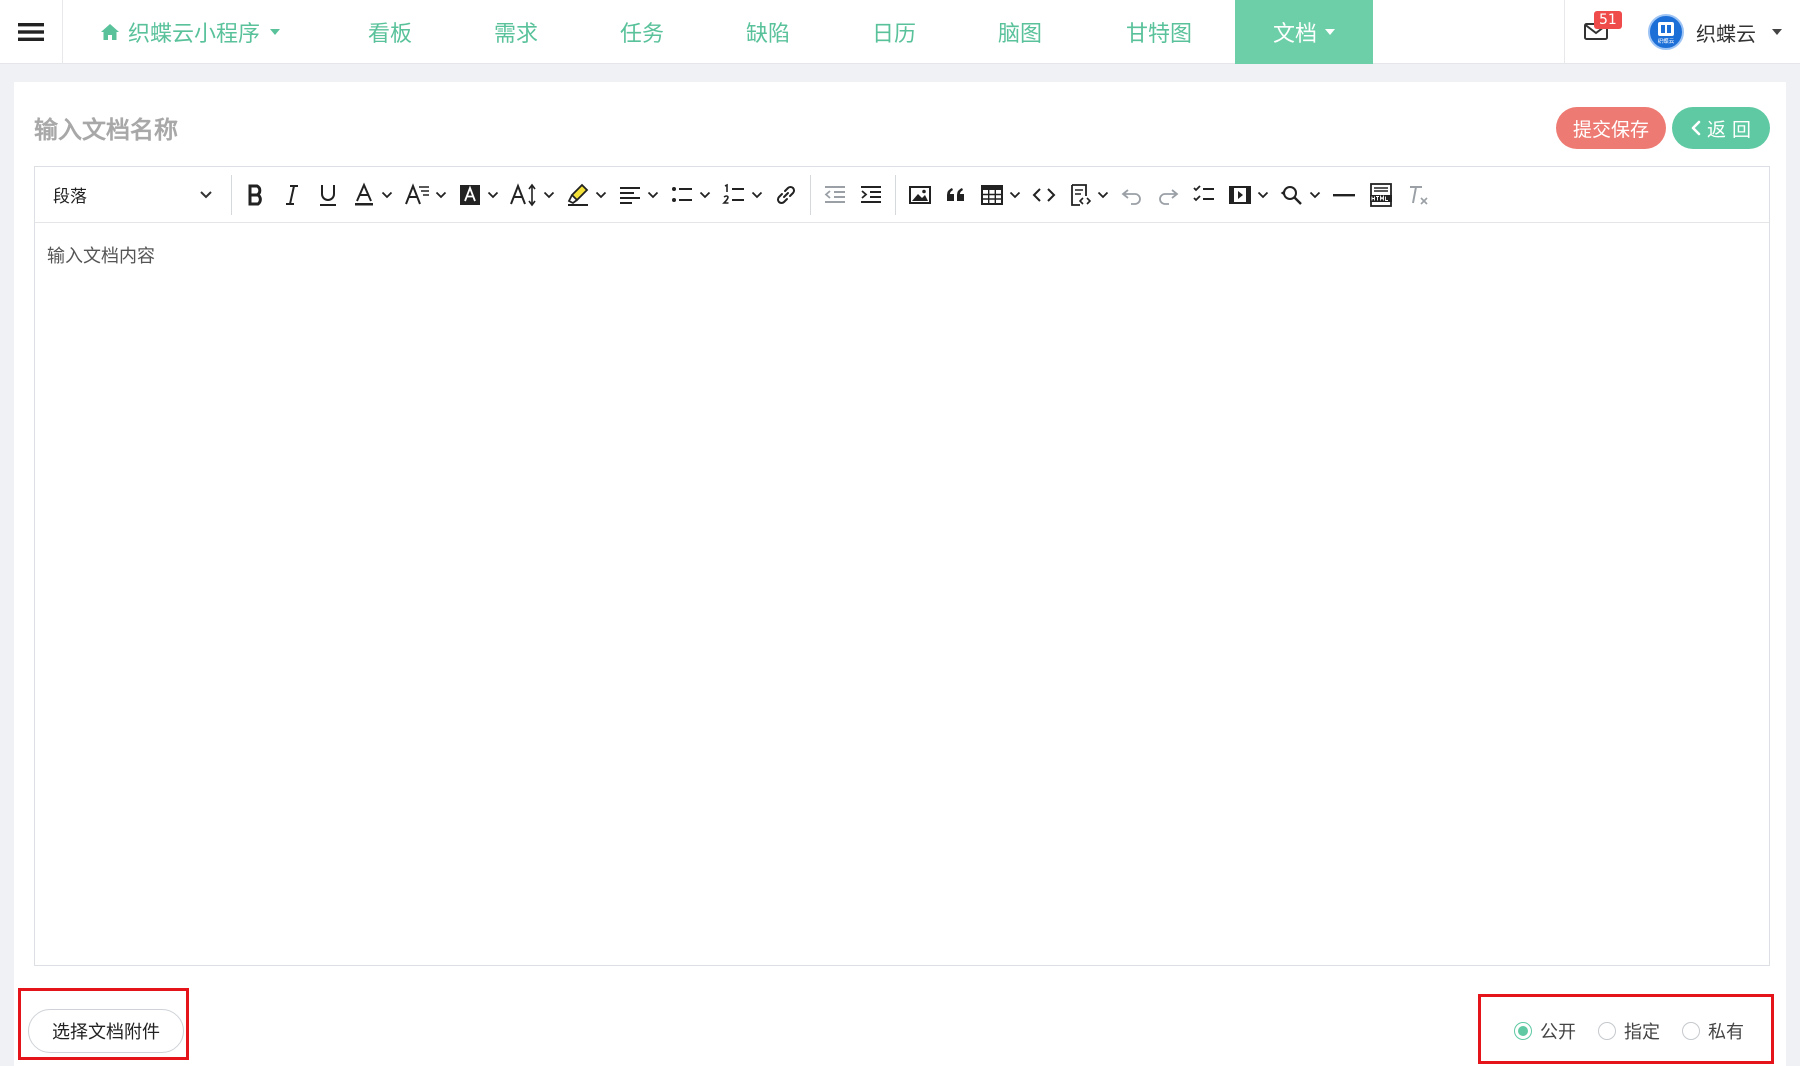 The image size is (1800, 1066). I want to click on select-attachment-button: 选择文档附件, so click(106, 1031).